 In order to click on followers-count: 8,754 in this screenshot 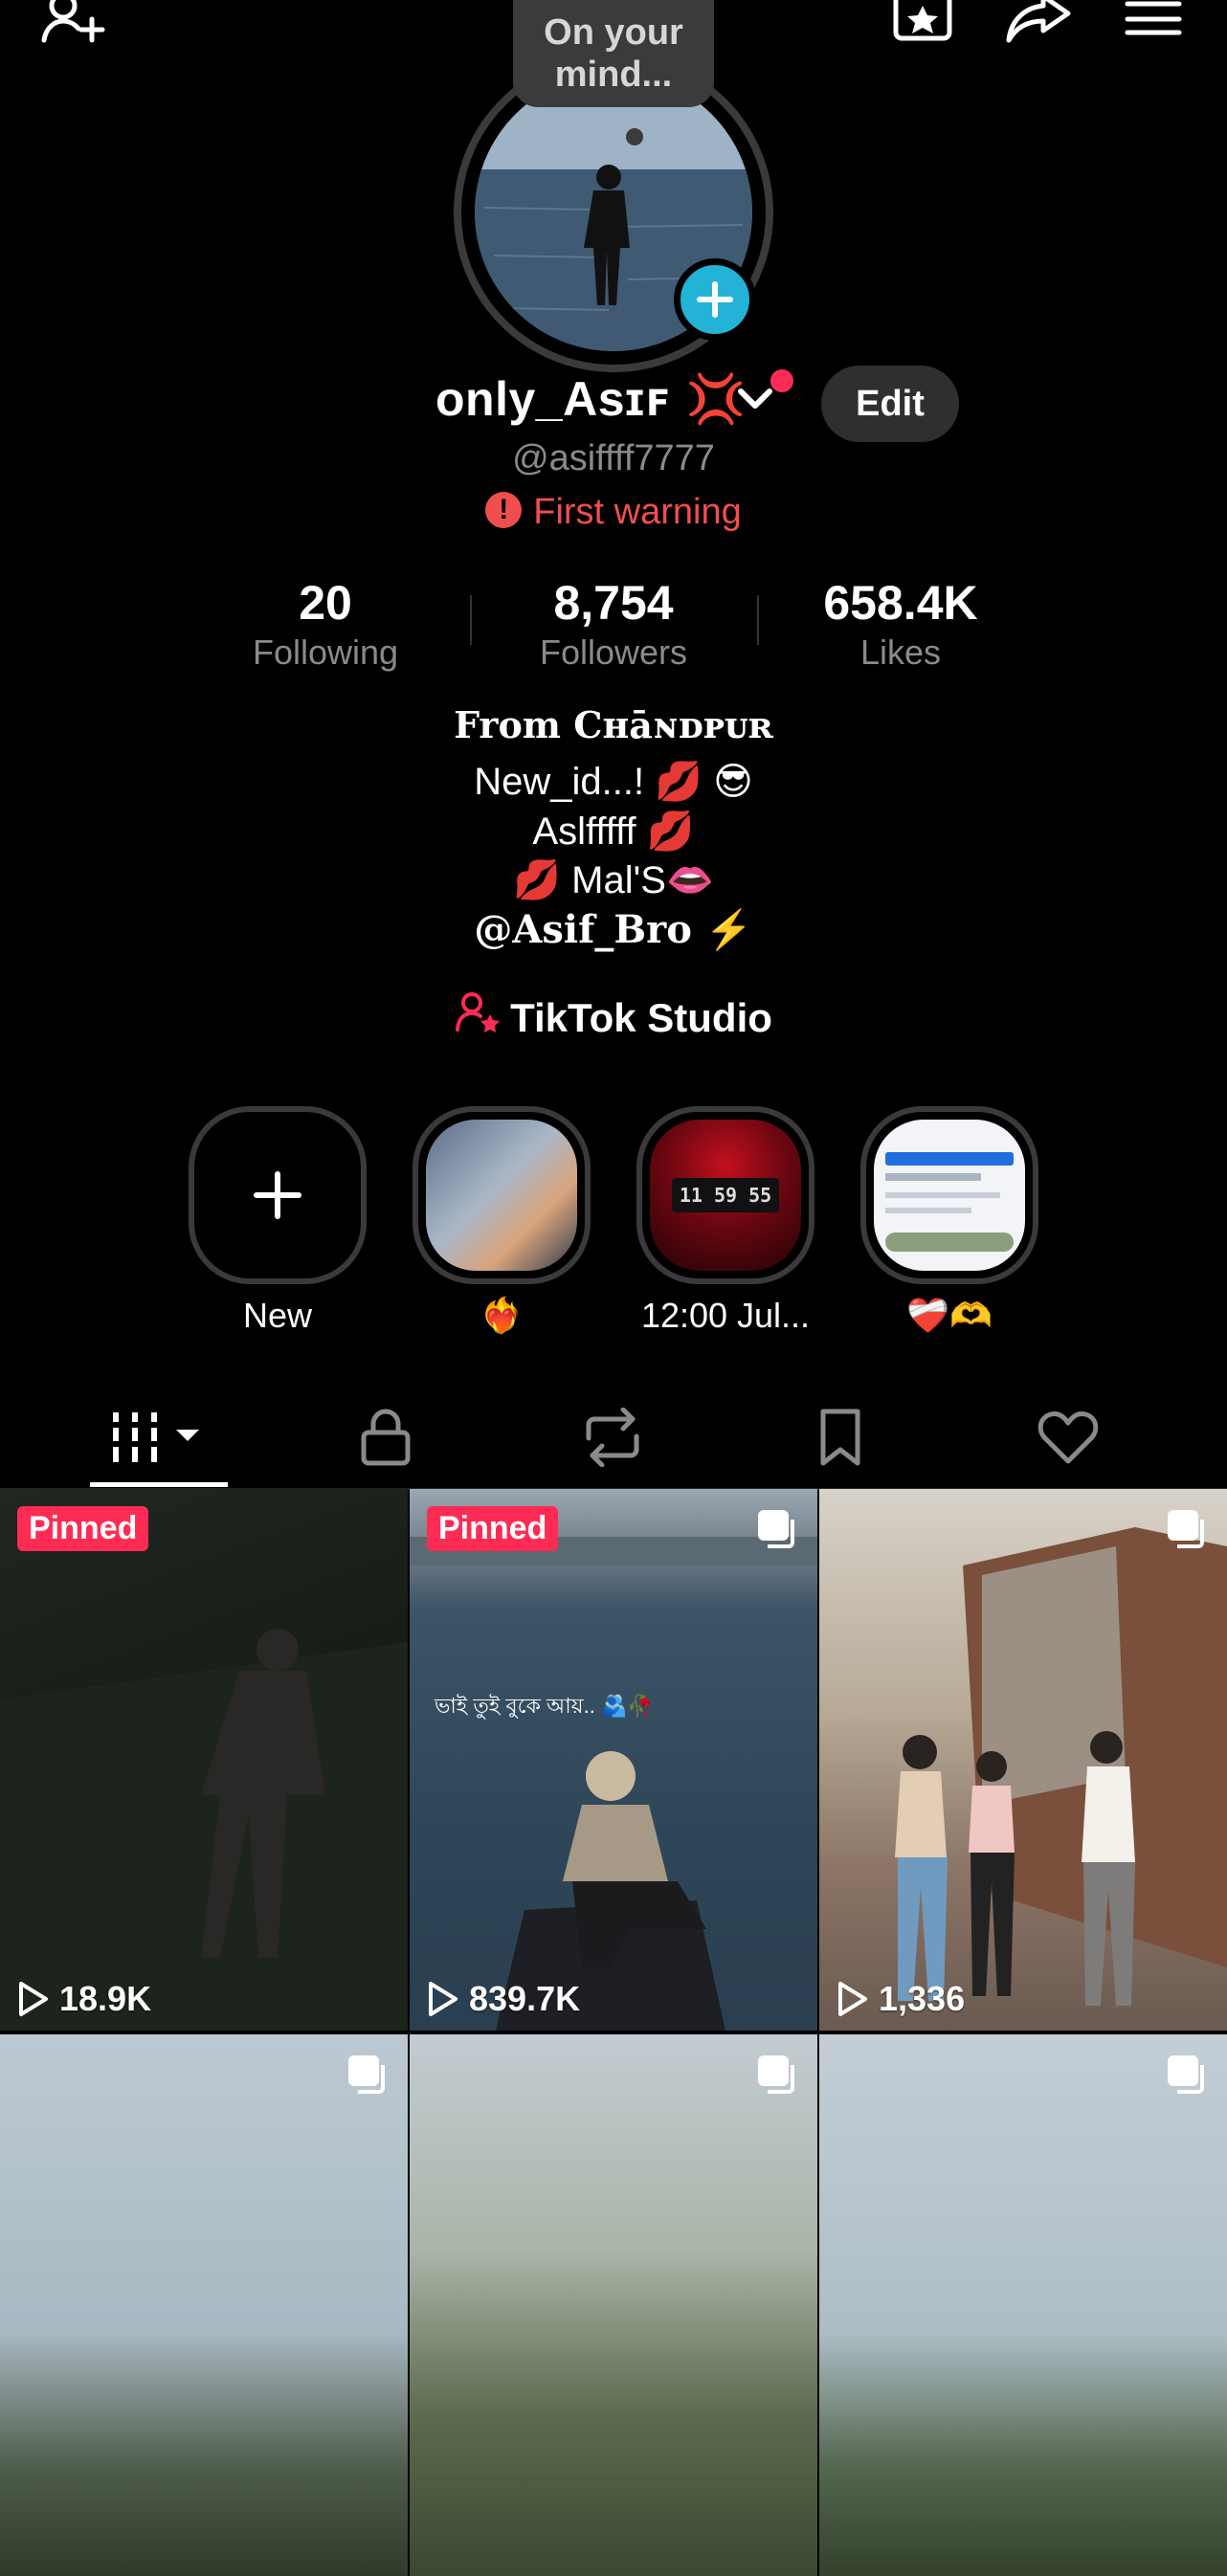, I will do `click(613, 603)`.